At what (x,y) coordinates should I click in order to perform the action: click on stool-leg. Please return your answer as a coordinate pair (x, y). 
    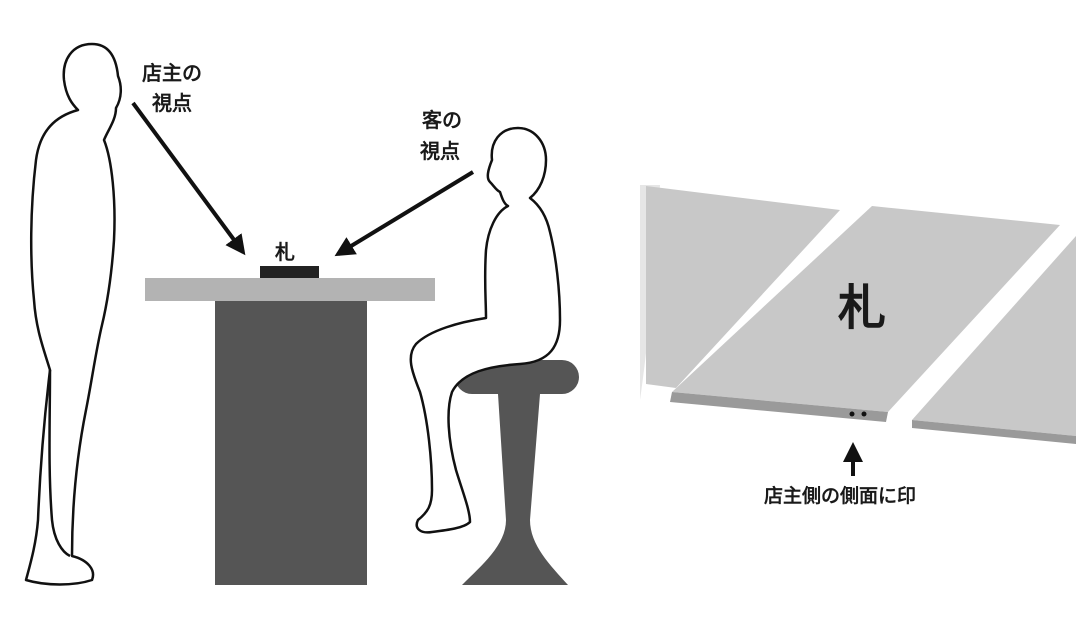
    Looking at the image, I should click on (515, 489).